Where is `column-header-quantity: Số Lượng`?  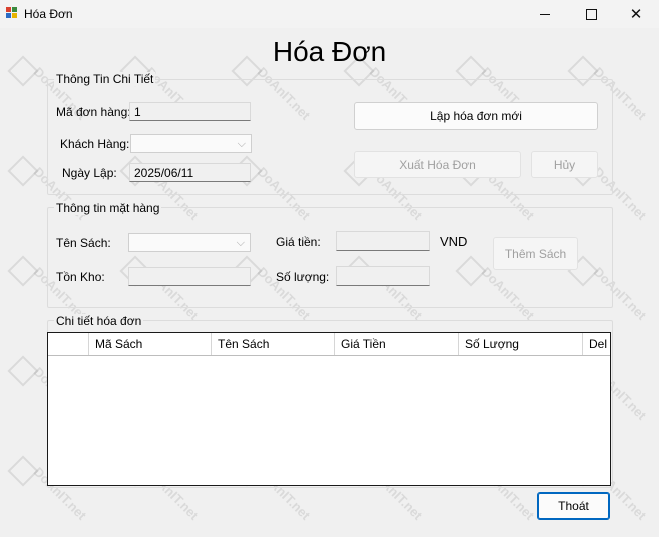 column-header-quantity: Số Lượng is located at coordinates (521, 344).